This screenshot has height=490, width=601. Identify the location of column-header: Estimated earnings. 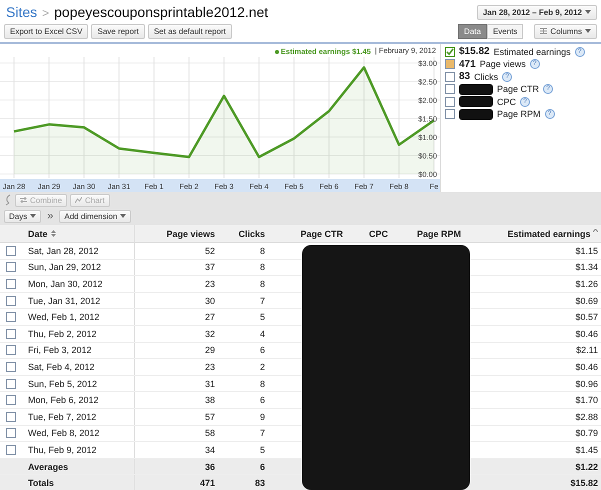
(532, 233).